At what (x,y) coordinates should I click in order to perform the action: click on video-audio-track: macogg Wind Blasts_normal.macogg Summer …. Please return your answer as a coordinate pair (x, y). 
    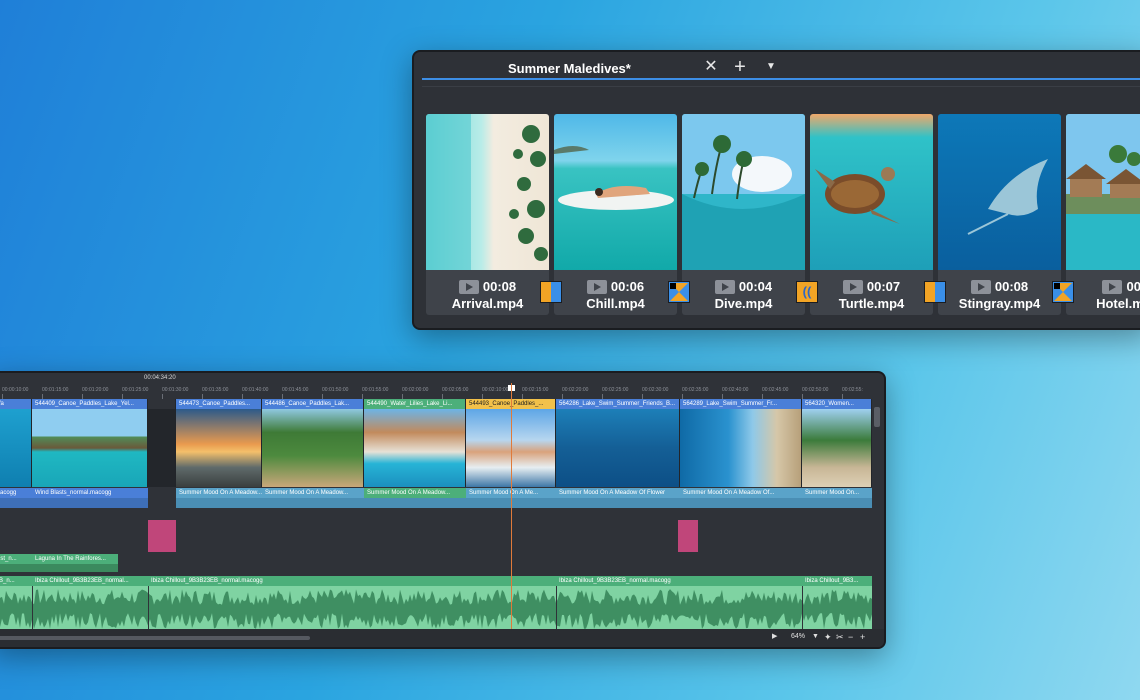
    Looking at the image, I should click on (436, 503).